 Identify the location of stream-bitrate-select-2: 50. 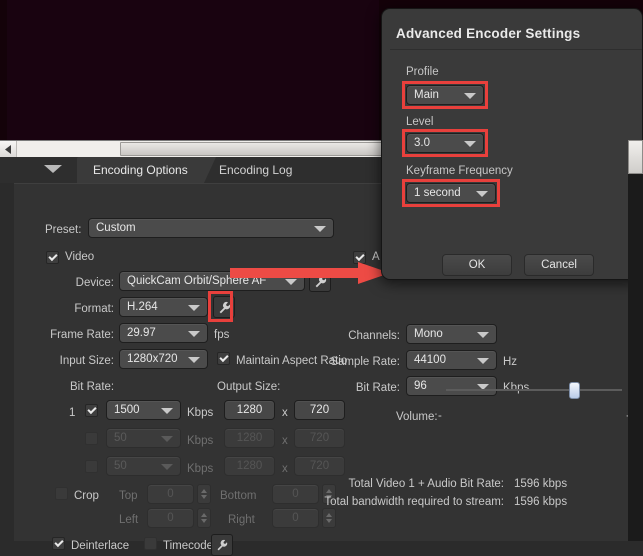
(143, 438).